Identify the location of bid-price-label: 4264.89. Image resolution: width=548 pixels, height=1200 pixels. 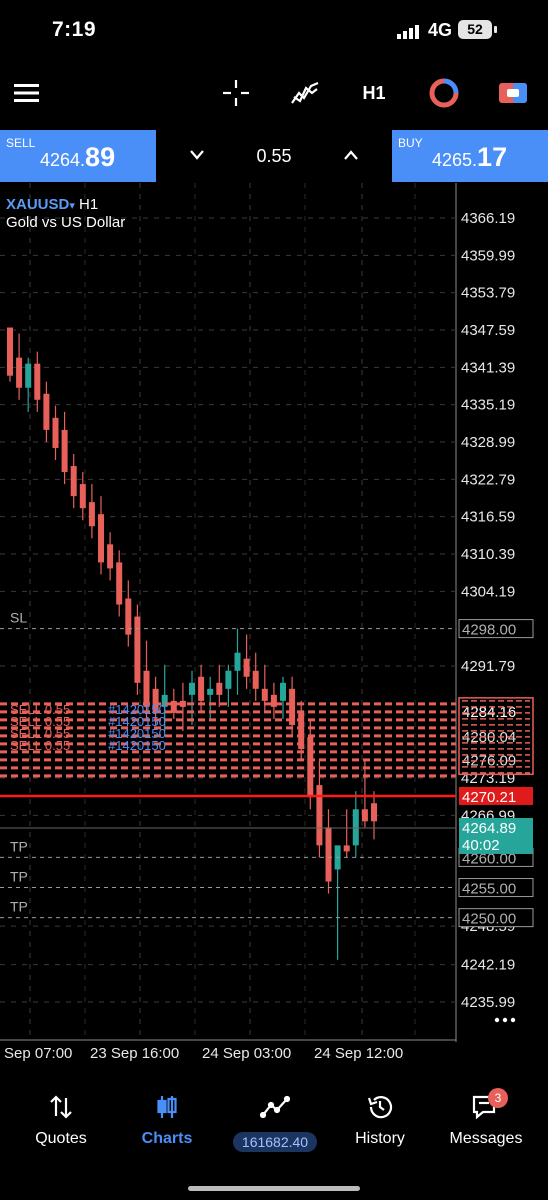
(489, 828).